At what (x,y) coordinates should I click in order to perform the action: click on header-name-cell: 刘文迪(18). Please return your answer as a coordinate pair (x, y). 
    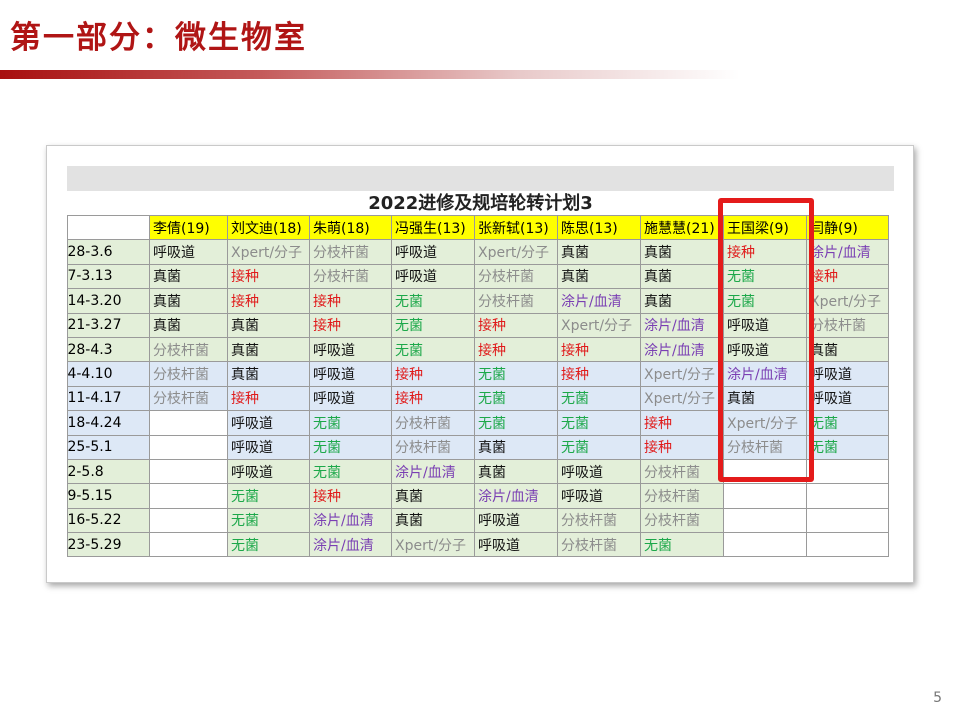
    Looking at the image, I should click on (268, 227).